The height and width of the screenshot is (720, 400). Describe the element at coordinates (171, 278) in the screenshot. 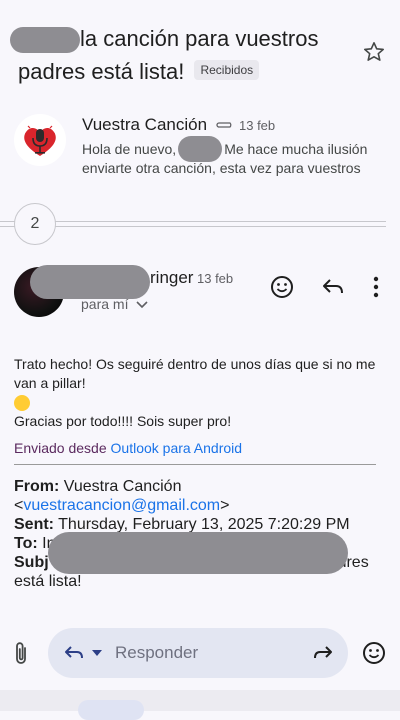

I see `sender-name: ringer` at that location.